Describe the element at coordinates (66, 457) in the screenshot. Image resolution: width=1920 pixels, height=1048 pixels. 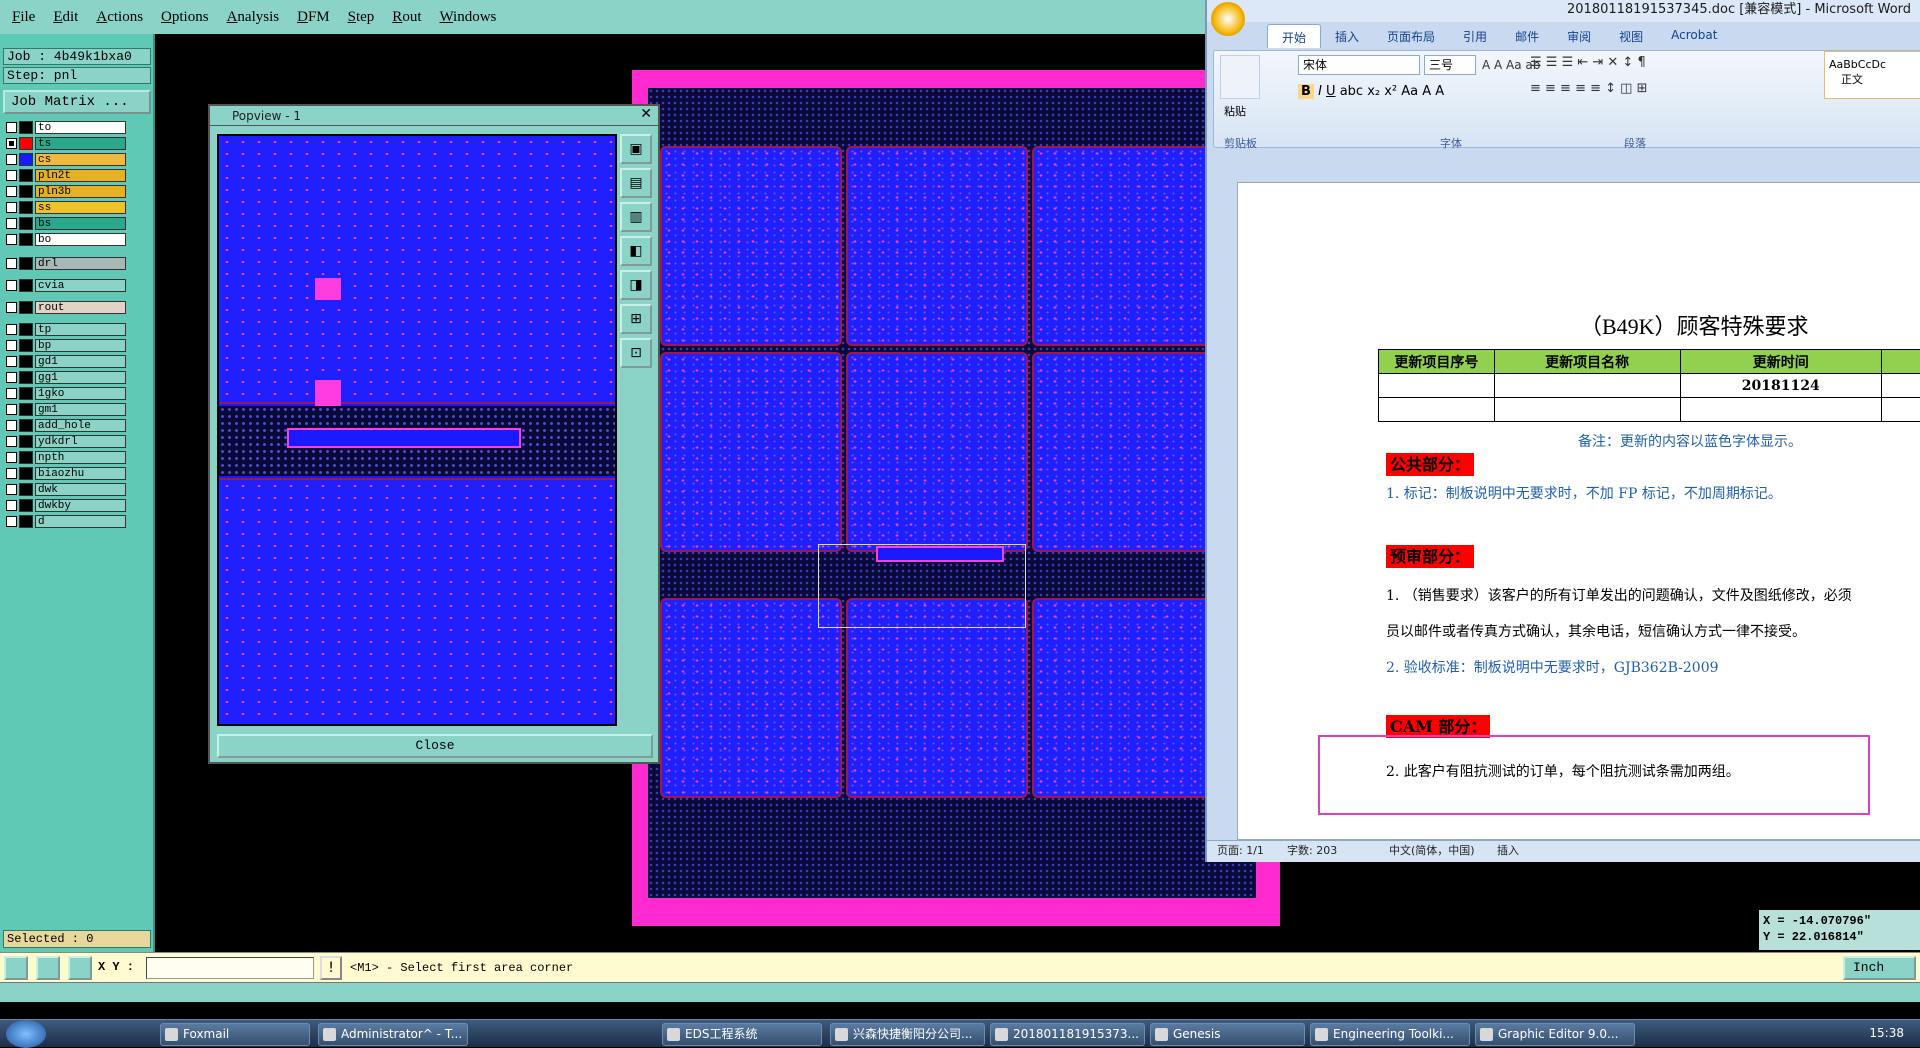
I see `layer-row-npth: npth` at that location.